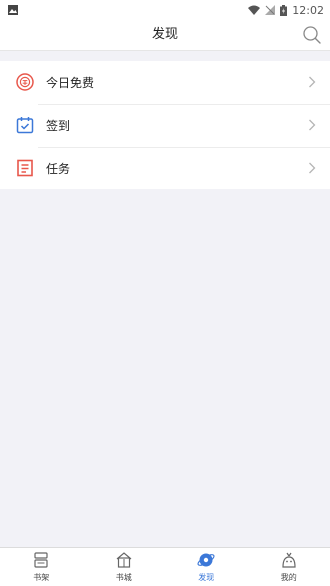 This screenshot has height=586, width=330. I want to click on tab-bookshelf: 书架, so click(41, 567).